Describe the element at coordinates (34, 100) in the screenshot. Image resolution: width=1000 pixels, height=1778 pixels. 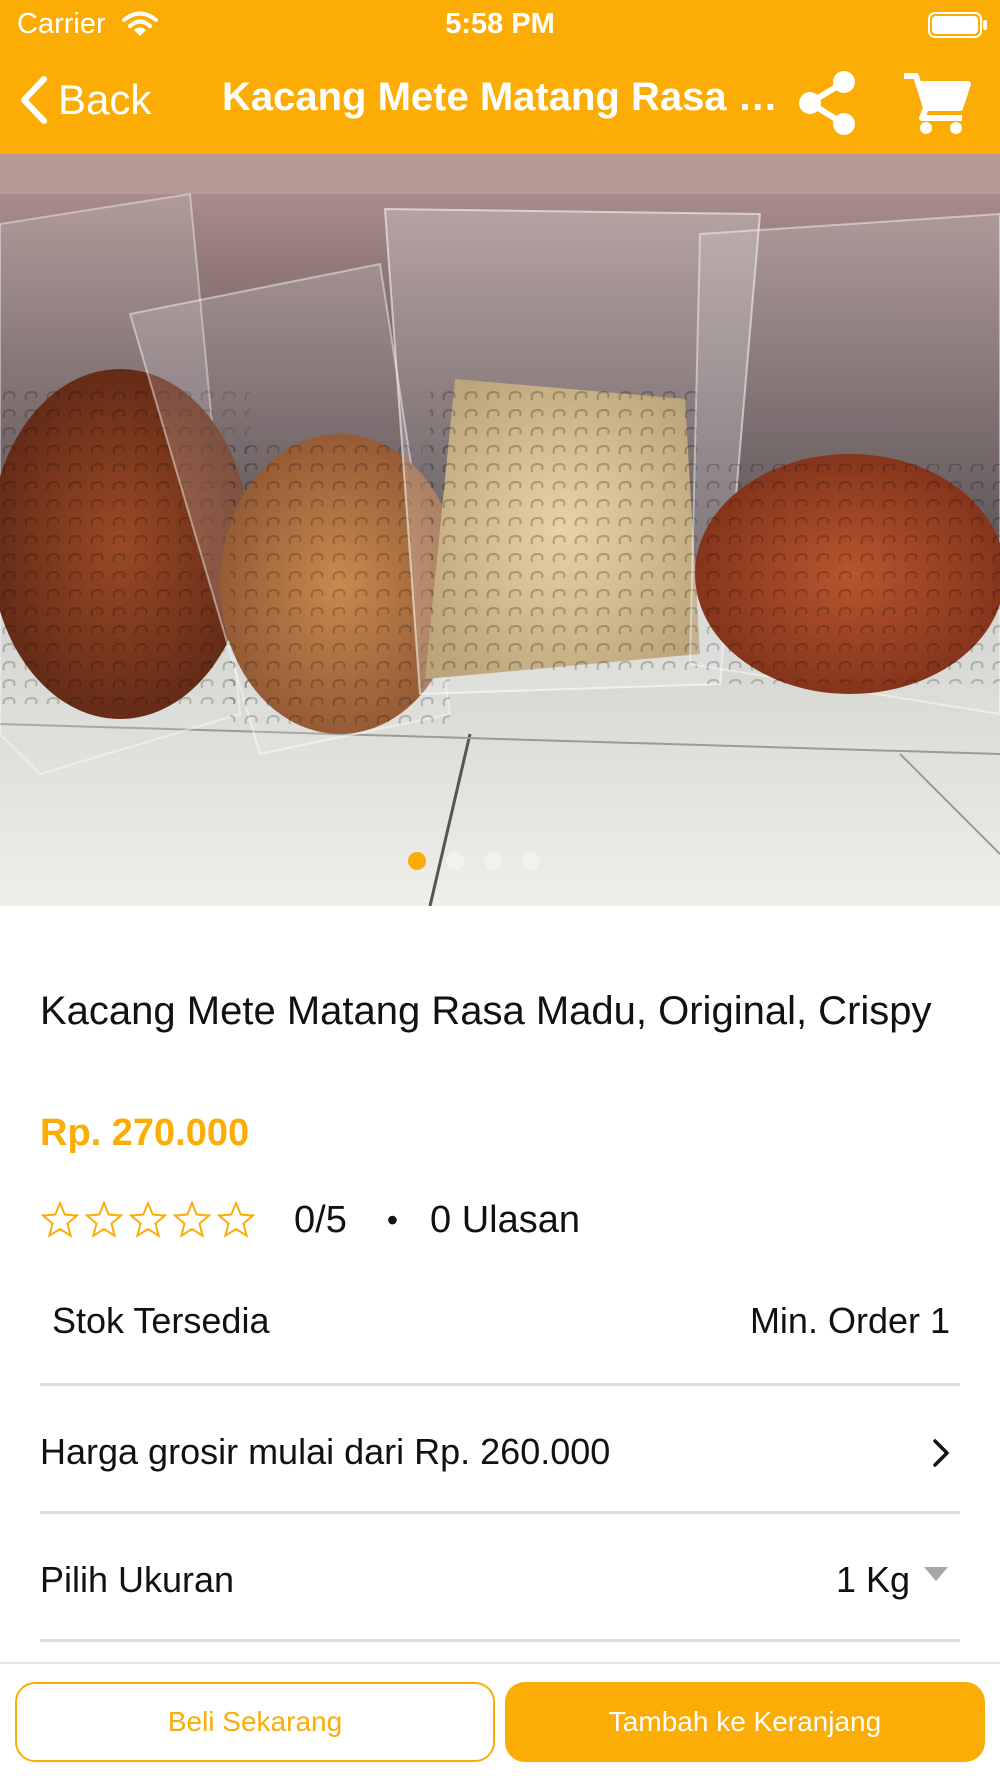
I see `chevron-left-icon` at that location.